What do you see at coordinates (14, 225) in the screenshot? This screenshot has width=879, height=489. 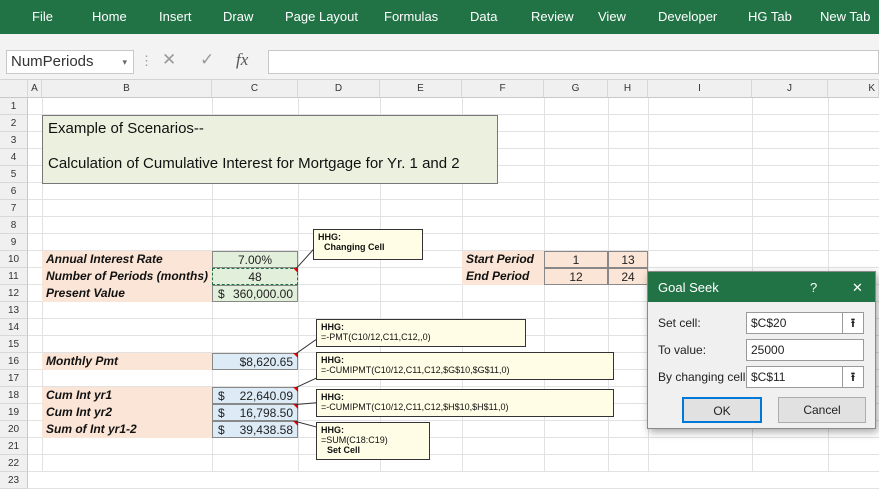 I see `row-header: 8` at bounding box center [14, 225].